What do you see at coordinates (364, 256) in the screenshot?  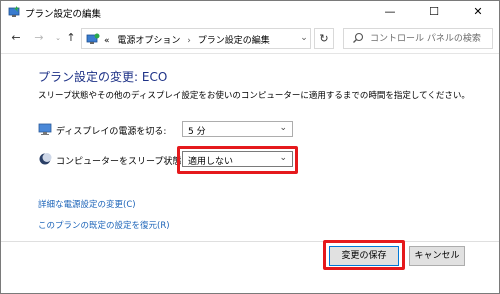 I see `save-changes-button: 変更の保存` at bounding box center [364, 256].